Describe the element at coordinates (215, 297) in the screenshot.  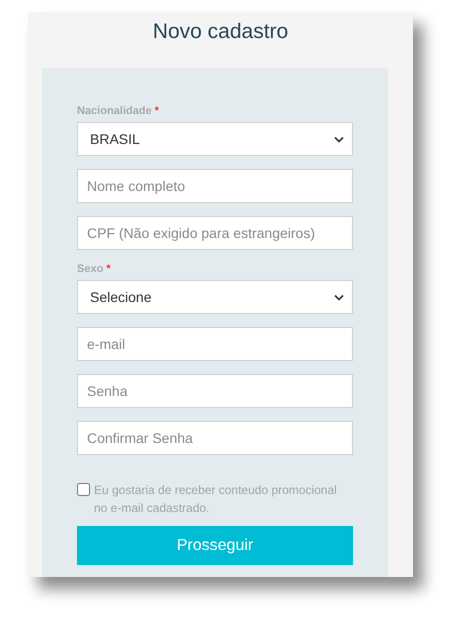
I see `dropdown-select: Selecione` at that location.